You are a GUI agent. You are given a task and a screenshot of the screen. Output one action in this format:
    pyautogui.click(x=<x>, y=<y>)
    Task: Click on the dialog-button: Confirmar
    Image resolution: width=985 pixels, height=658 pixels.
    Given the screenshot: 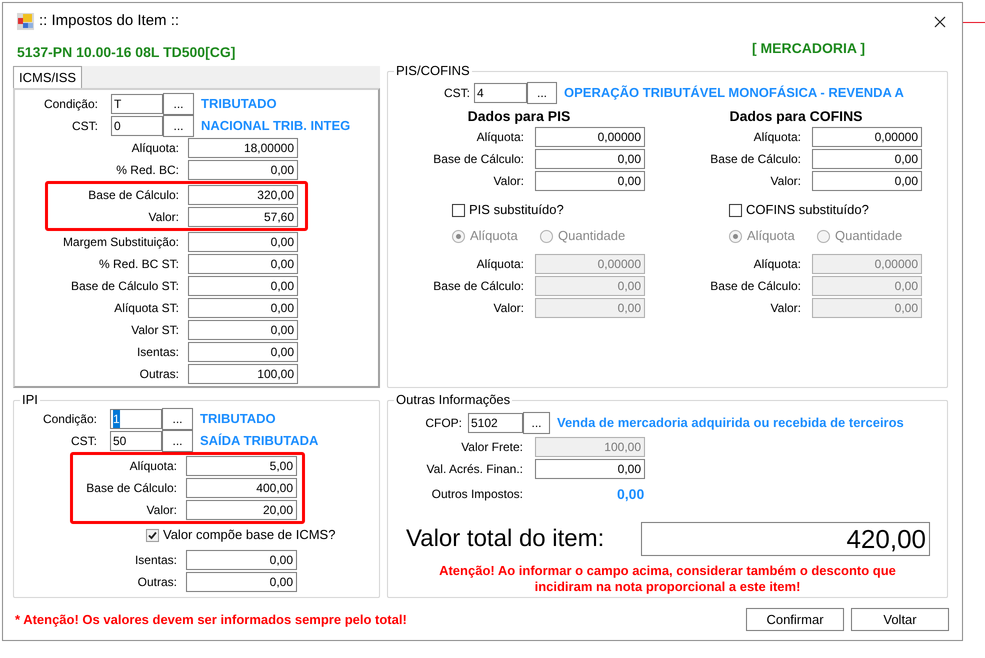 What is the action you would take?
    pyautogui.click(x=795, y=619)
    